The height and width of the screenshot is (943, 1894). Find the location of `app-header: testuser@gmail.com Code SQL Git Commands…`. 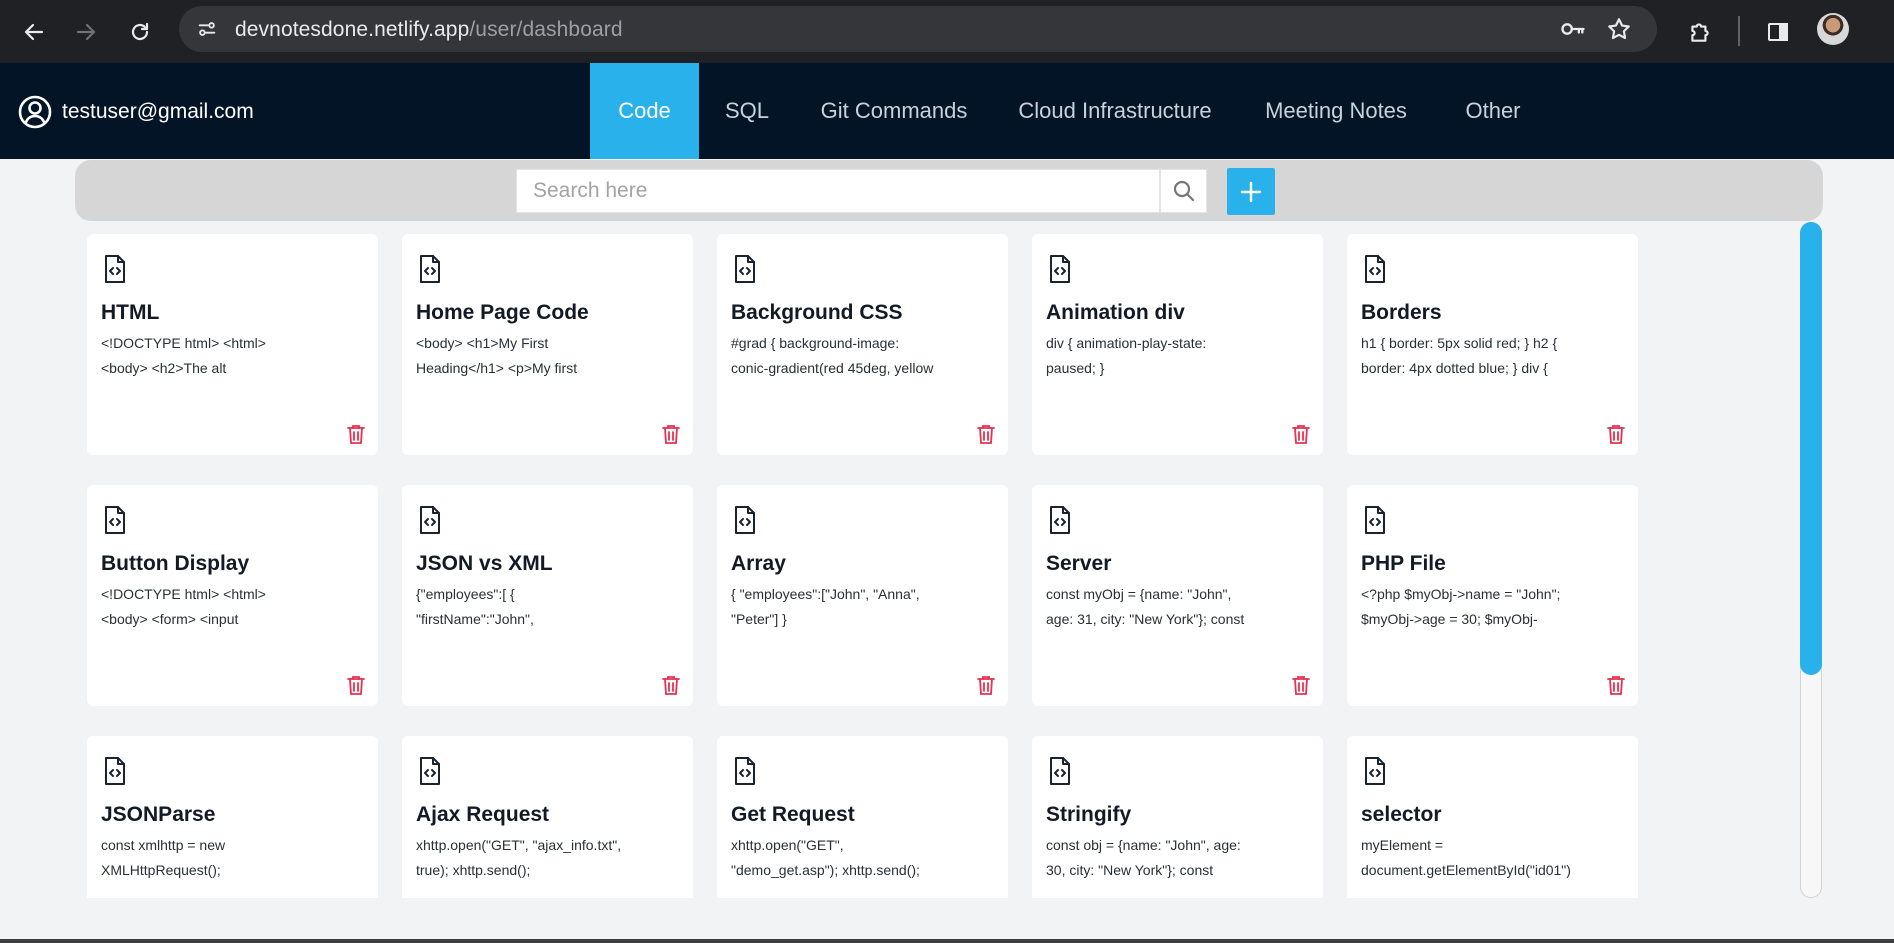

app-header: testuser@gmail.com Code SQL Git Commands… is located at coordinates (947, 111).